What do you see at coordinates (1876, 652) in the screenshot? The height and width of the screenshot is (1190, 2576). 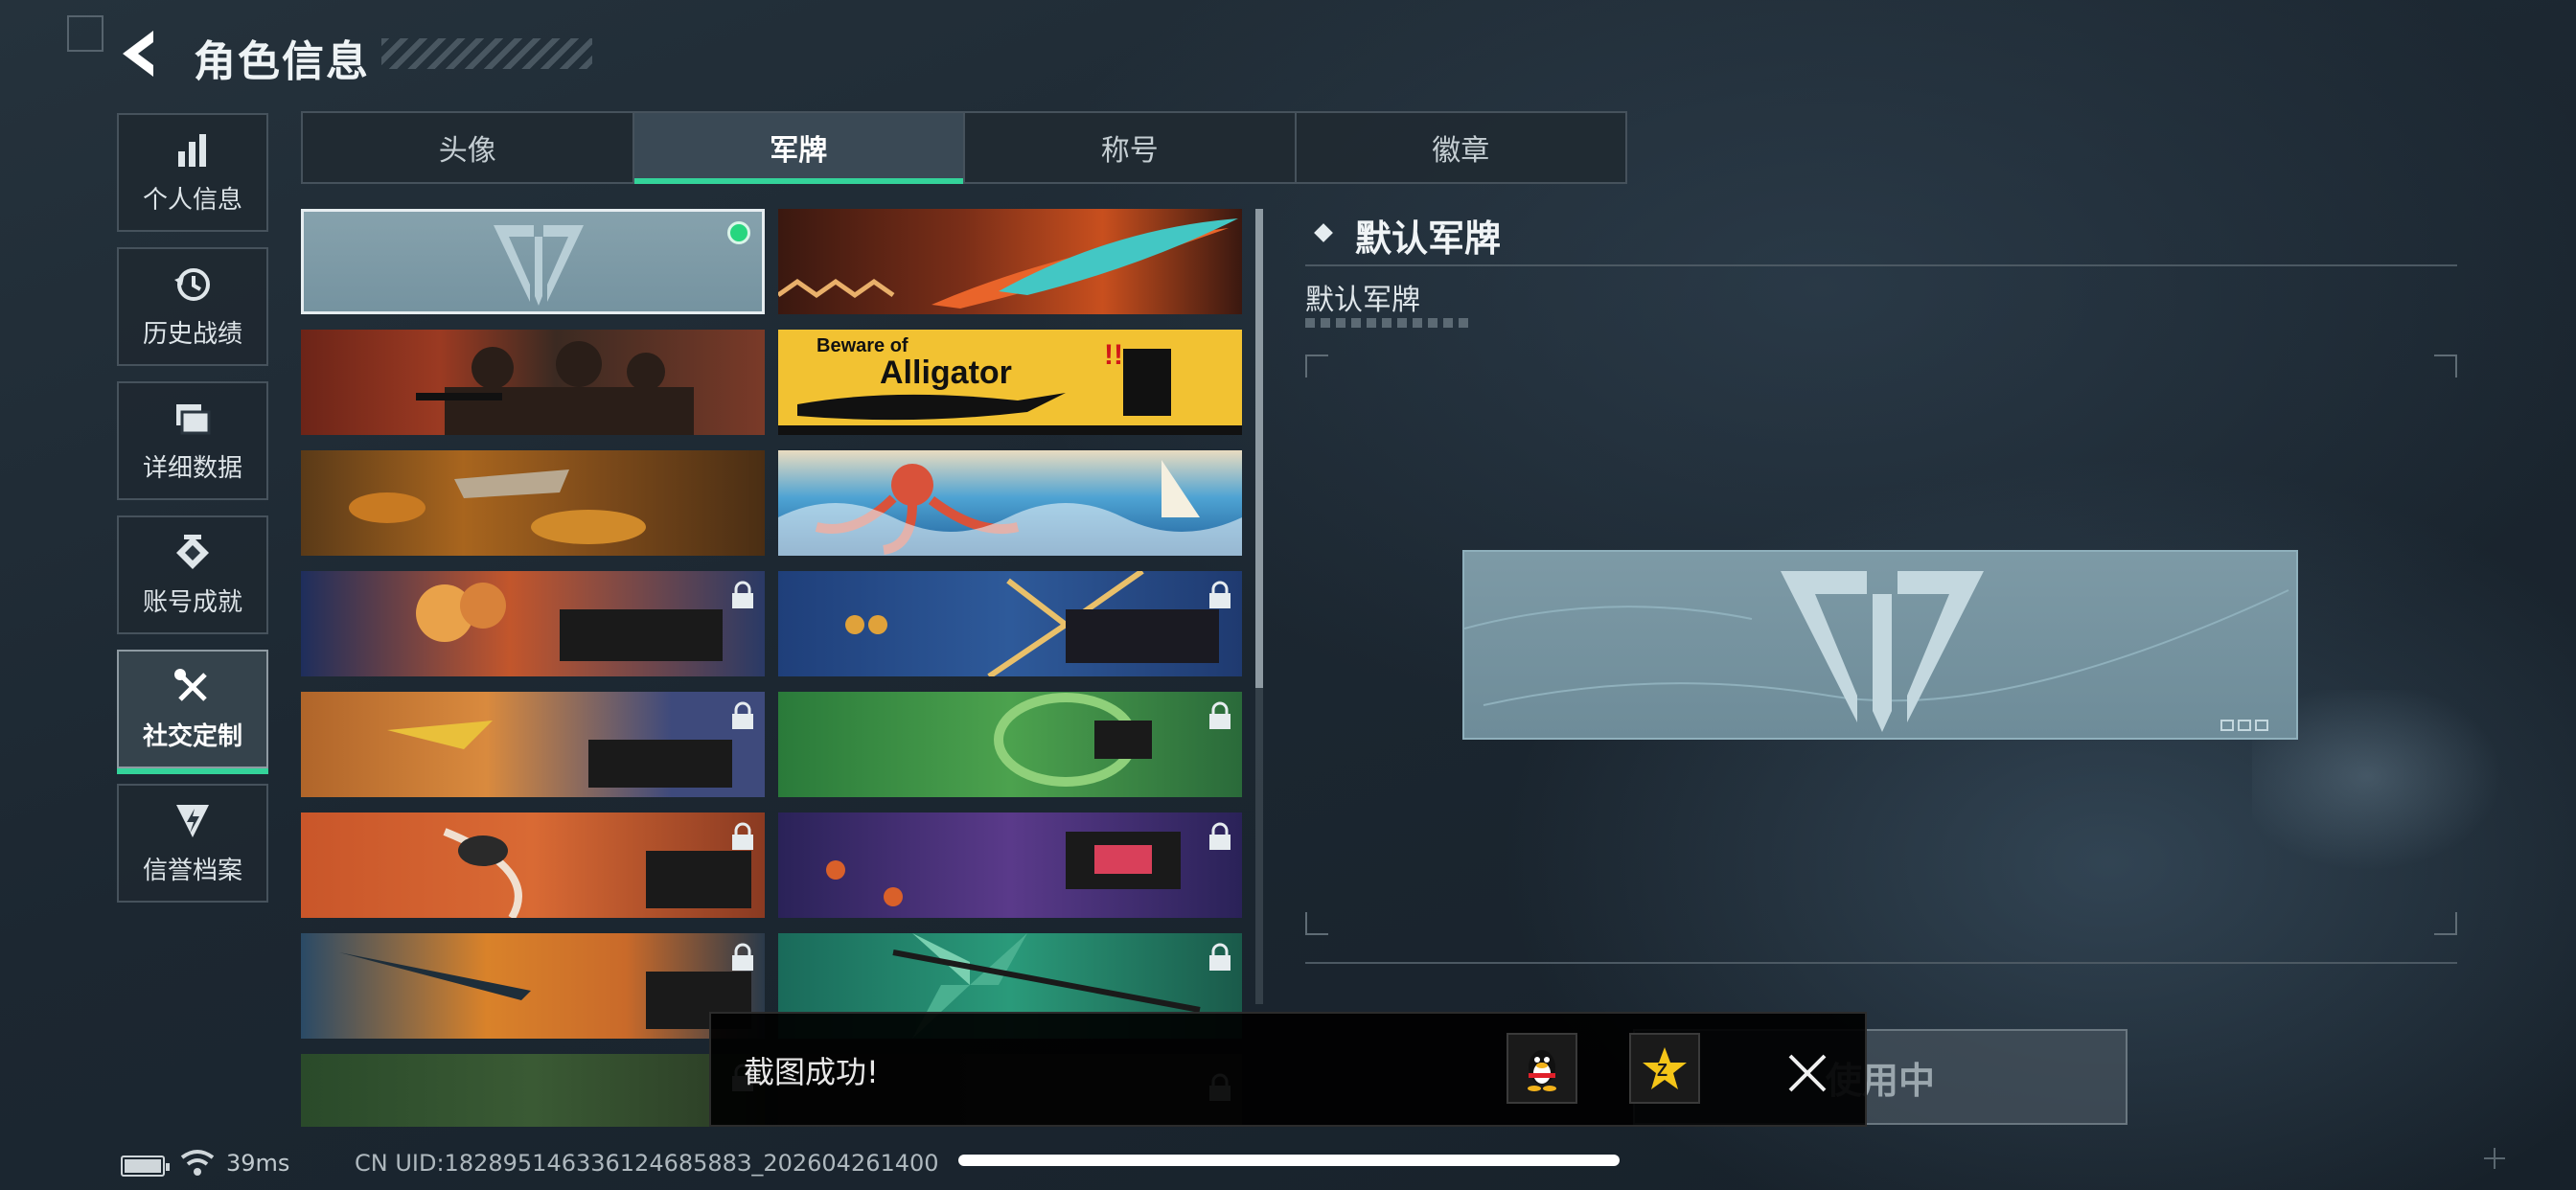 I see `default-logo-large-icon` at bounding box center [1876, 652].